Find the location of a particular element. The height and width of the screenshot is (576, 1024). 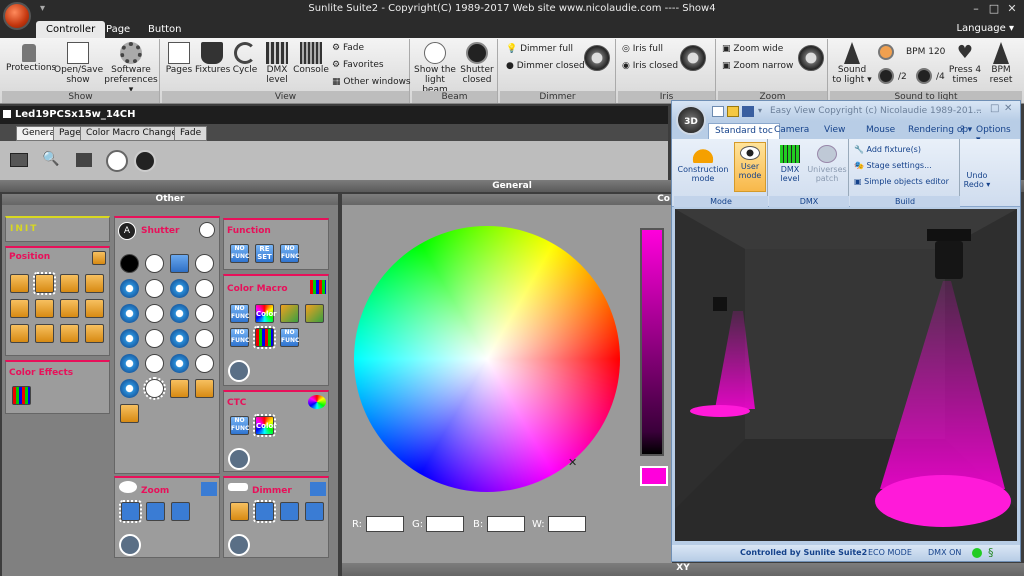

add-fixtures-button: 🔧 Add fixture(s) is located at coordinates (887, 149).